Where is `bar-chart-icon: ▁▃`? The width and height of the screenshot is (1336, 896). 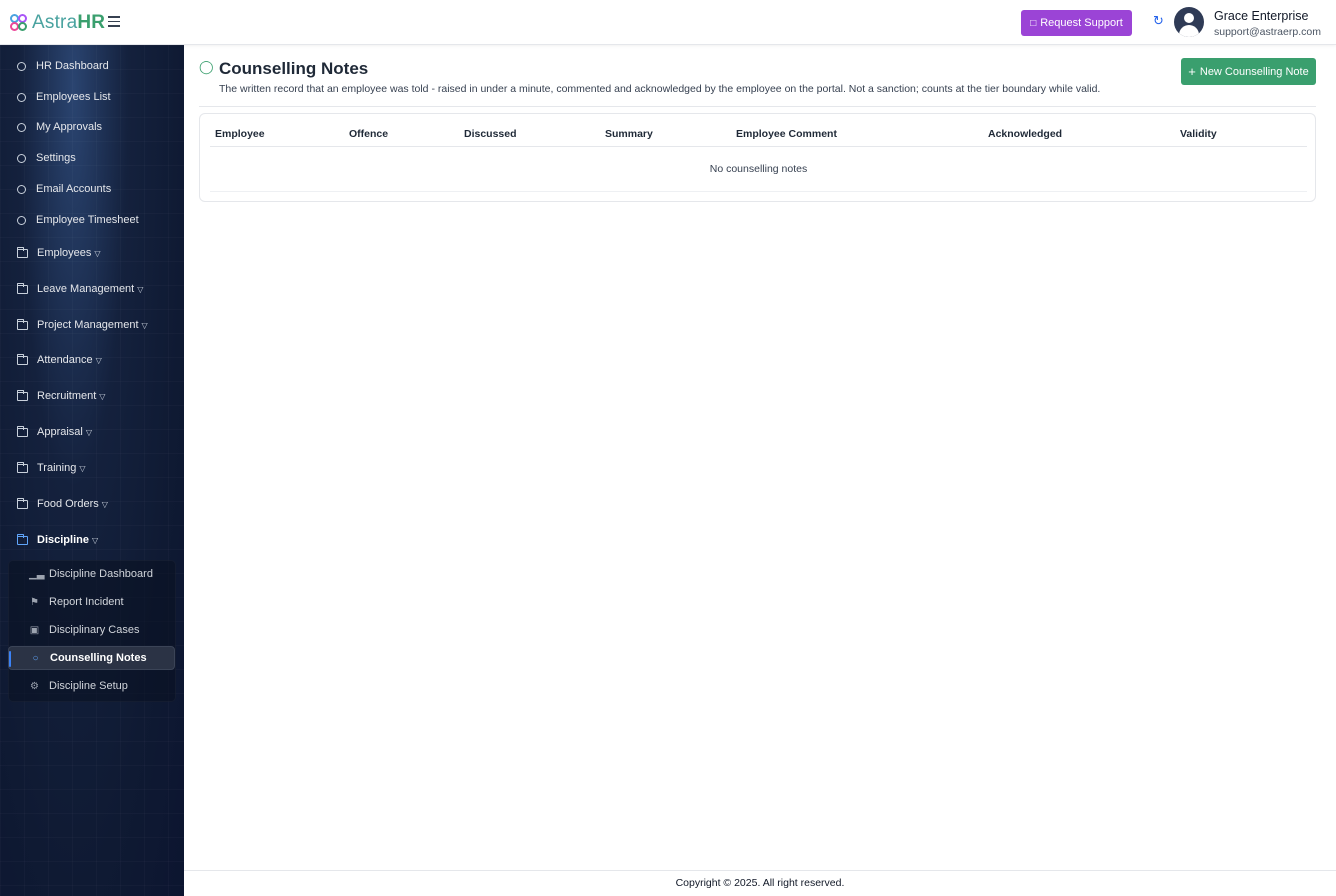 bar-chart-icon: ▁▃ is located at coordinates (37, 574).